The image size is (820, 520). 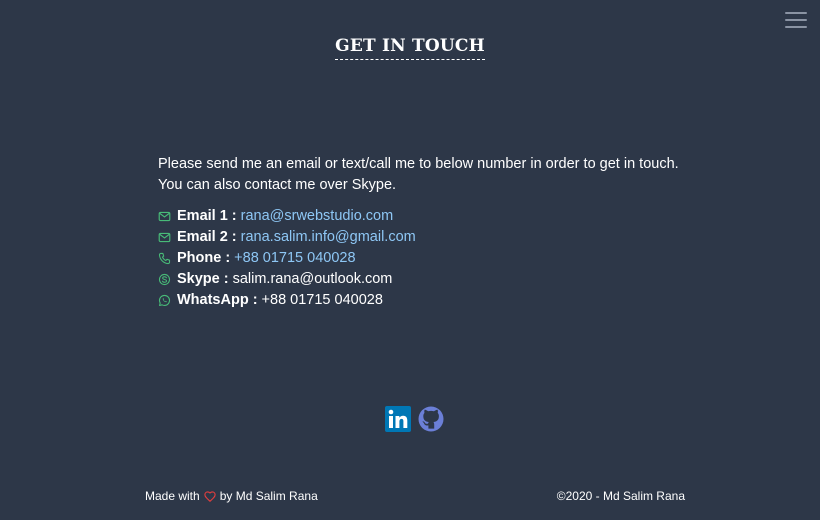 What do you see at coordinates (620, 496) in the screenshot?
I see `copyright: ©2020 - Md Salim Rana` at bounding box center [620, 496].